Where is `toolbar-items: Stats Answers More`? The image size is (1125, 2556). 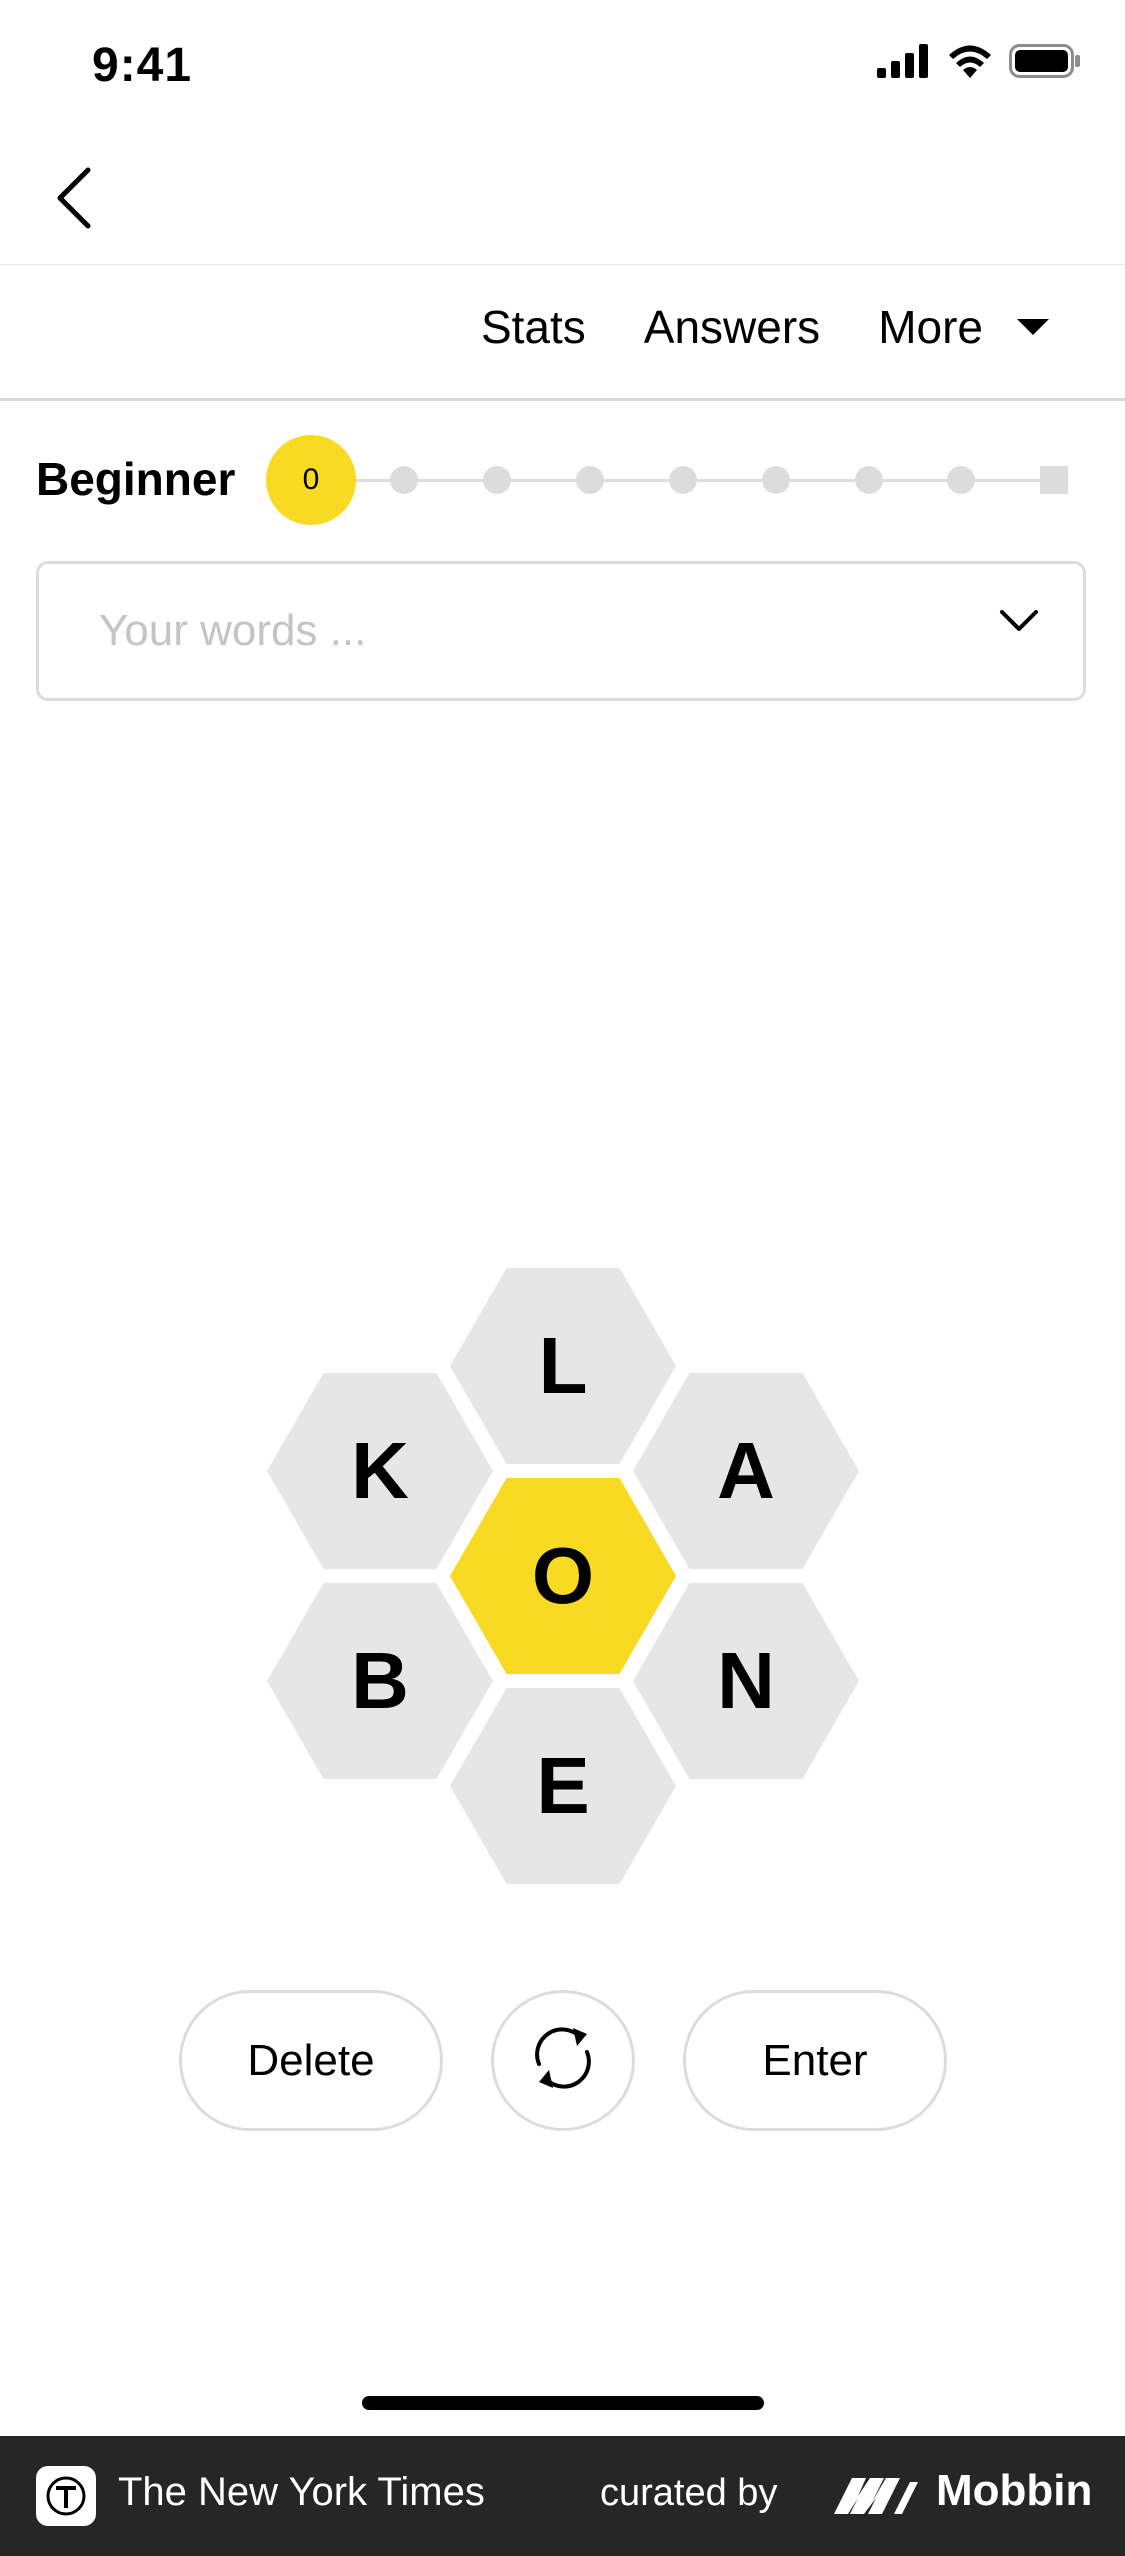 toolbar-items: Stats Answers More is located at coordinates (765, 327).